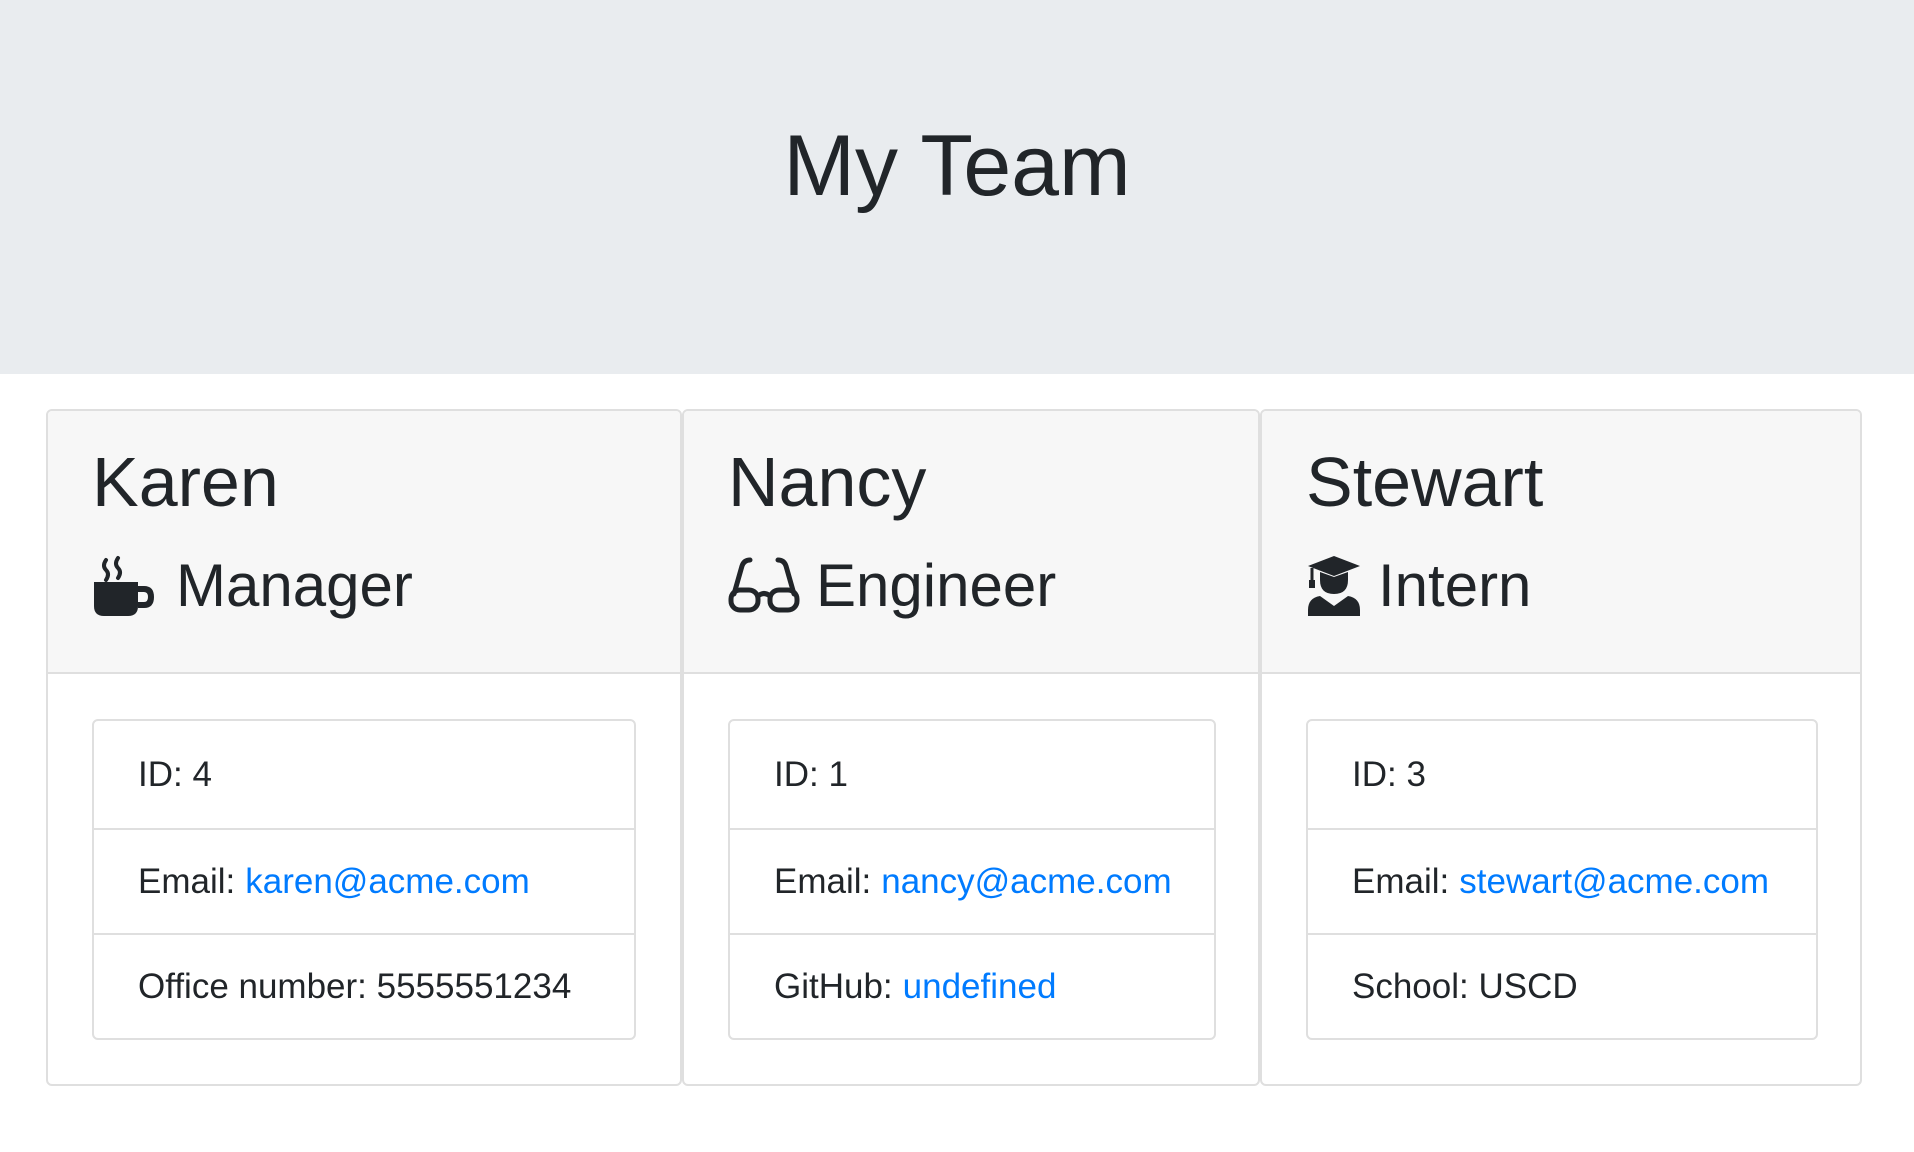 This screenshot has height=1152, width=1914. What do you see at coordinates (1561, 542) in the screenshot?
I see `card-header: Stewart Intern` at bounding box center [1561, 542].